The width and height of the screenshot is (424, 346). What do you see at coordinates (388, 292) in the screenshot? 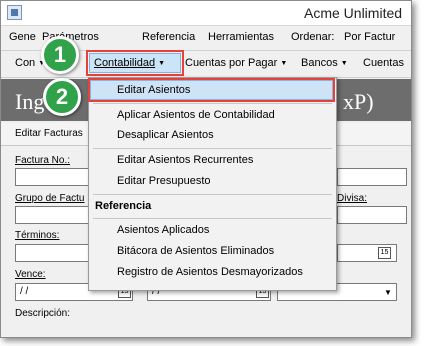
I see `chevron-down-icon: ▼` at bounding box center [388, 292].